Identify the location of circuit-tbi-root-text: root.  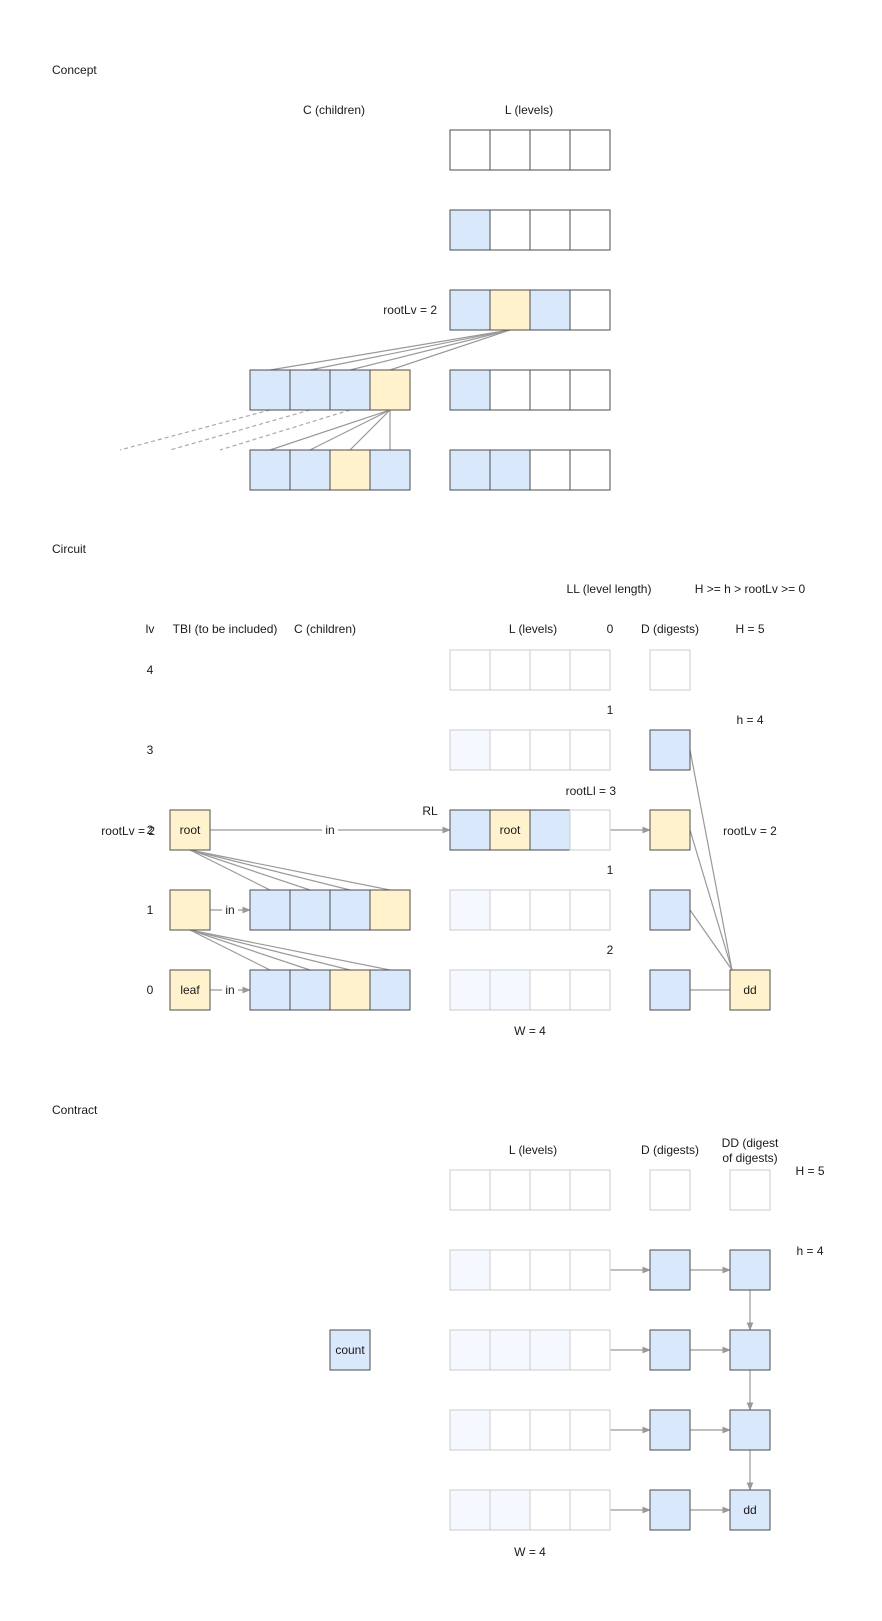
(190, 830).